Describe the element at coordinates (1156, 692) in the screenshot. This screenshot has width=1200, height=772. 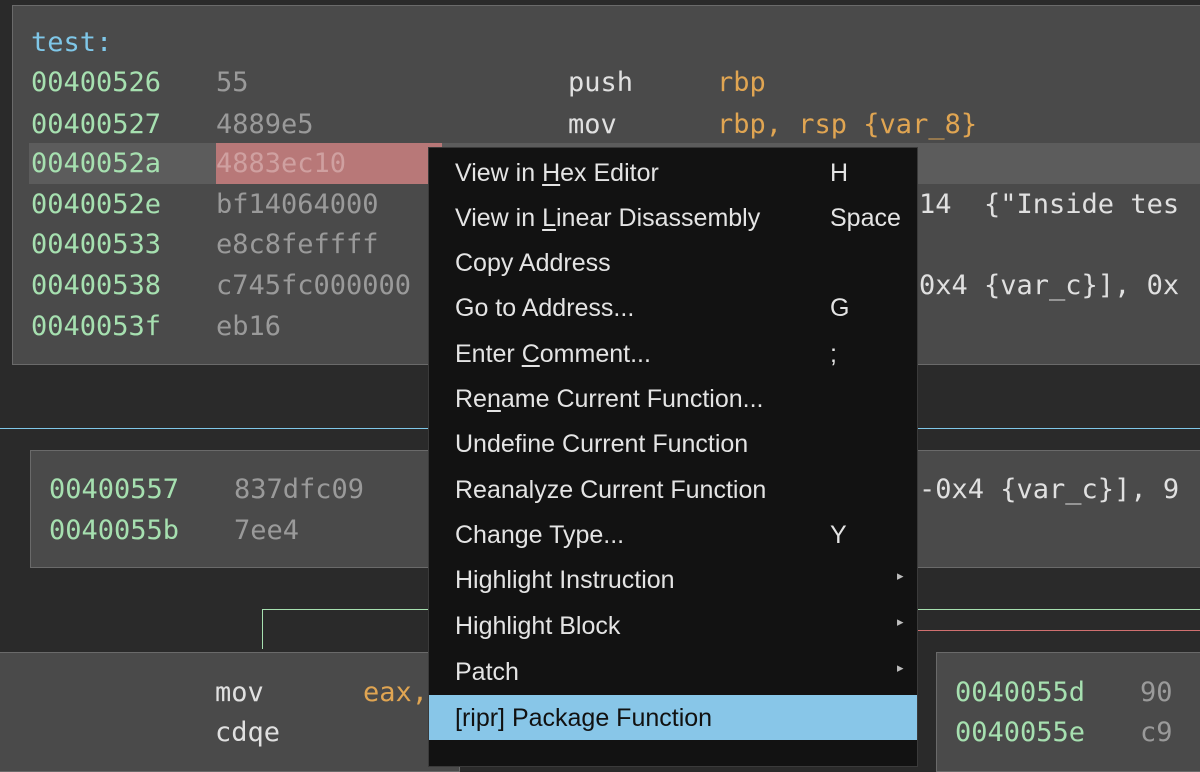
I see `row-bytes: 90` at that location.